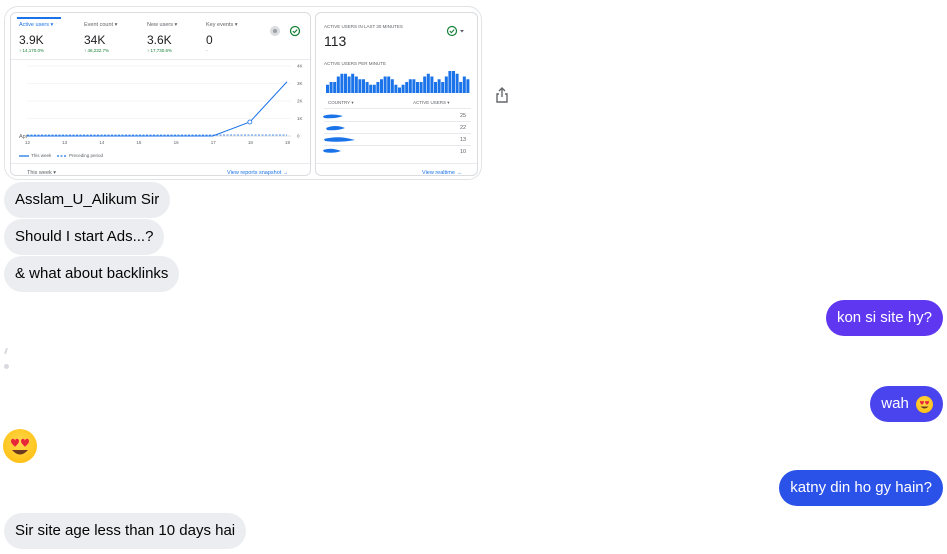  Describe the element at coordinates (895, 403) in the screenshot. I see `message-text: wah` at that location.